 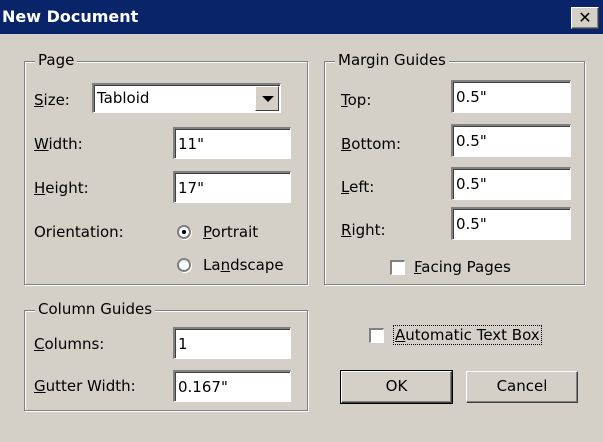 I want to click on landscape-label: Landscape, so click(x=243, y=265).